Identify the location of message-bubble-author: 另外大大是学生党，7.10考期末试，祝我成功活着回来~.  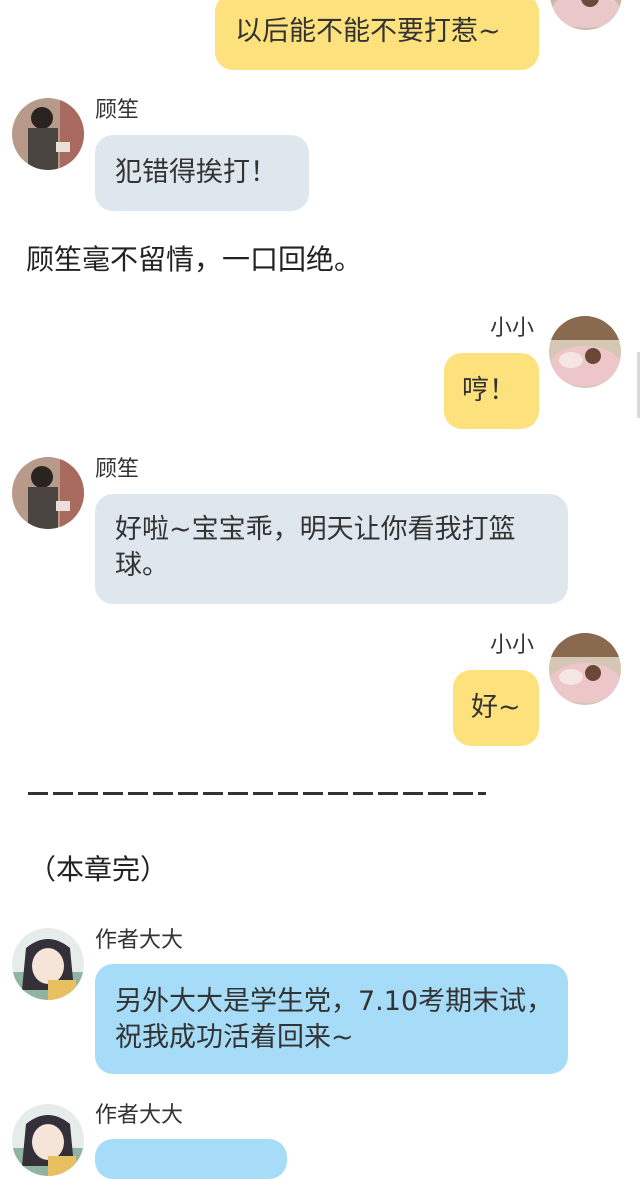
(331, 1019).